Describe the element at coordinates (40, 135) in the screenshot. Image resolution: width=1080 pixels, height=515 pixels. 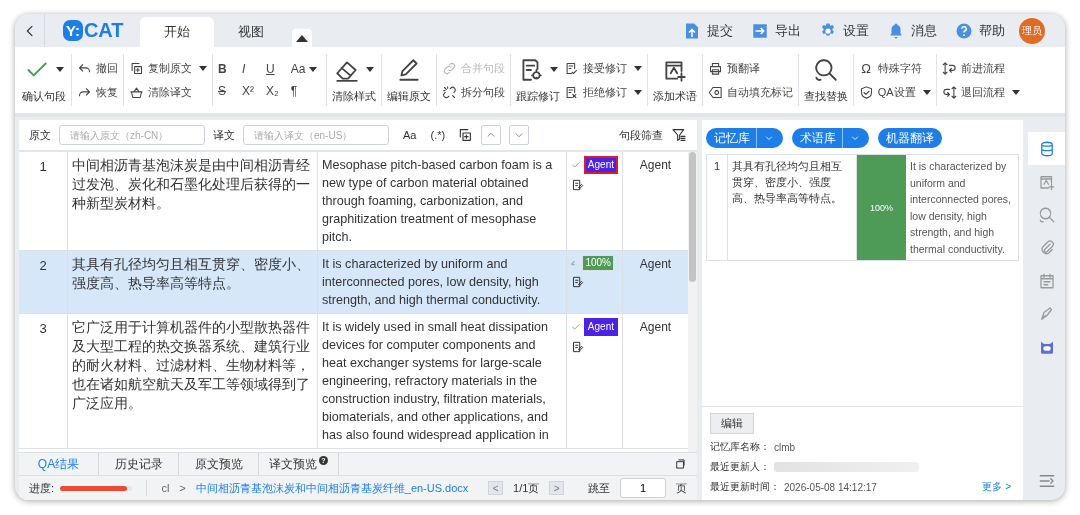
I see `source-filter-label: 原文` at that location.